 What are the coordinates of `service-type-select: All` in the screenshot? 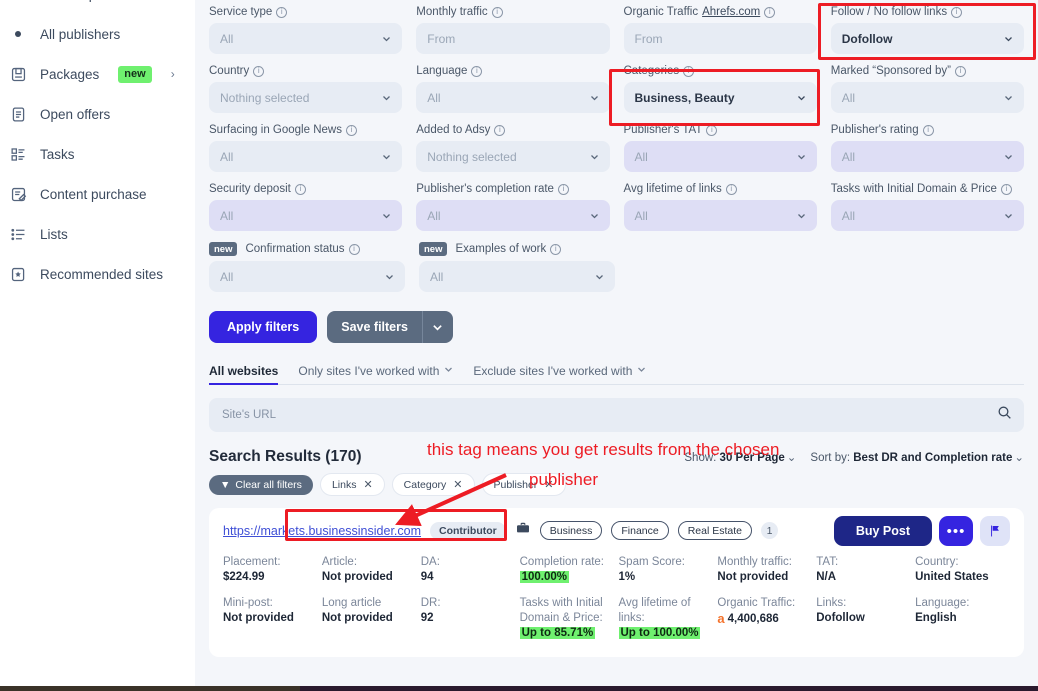 It's located at (306, 38).